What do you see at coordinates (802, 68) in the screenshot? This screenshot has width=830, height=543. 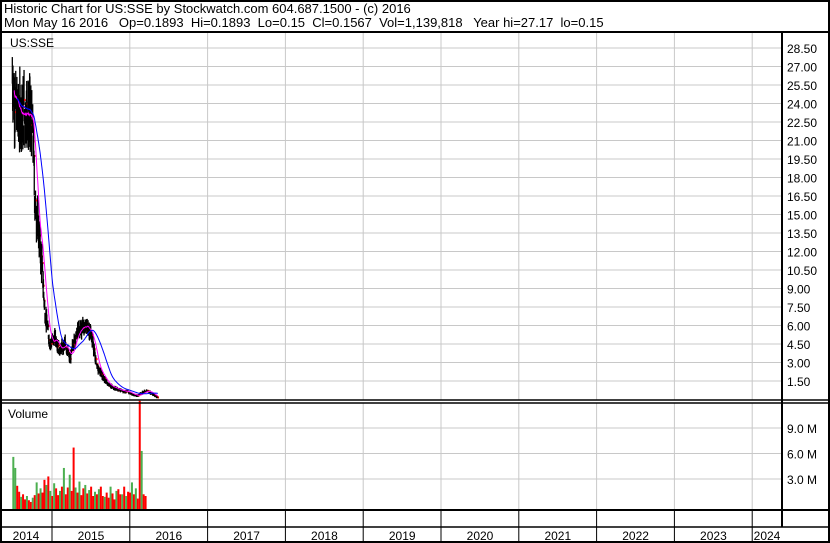 I see `price-tick-label: 27.00` at bounding box center [802, 68].